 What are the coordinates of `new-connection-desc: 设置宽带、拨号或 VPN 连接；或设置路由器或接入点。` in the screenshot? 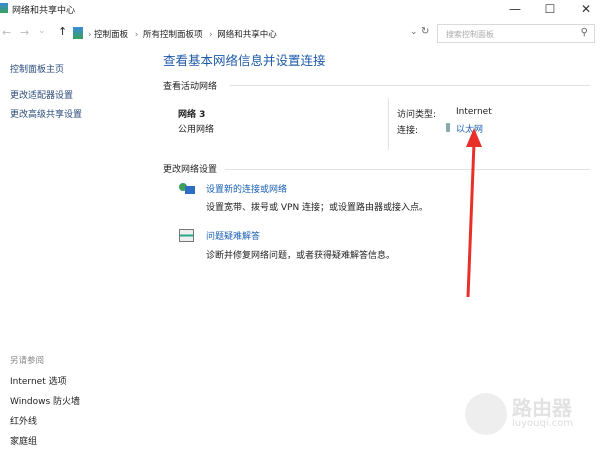 It's located at (317, 208).